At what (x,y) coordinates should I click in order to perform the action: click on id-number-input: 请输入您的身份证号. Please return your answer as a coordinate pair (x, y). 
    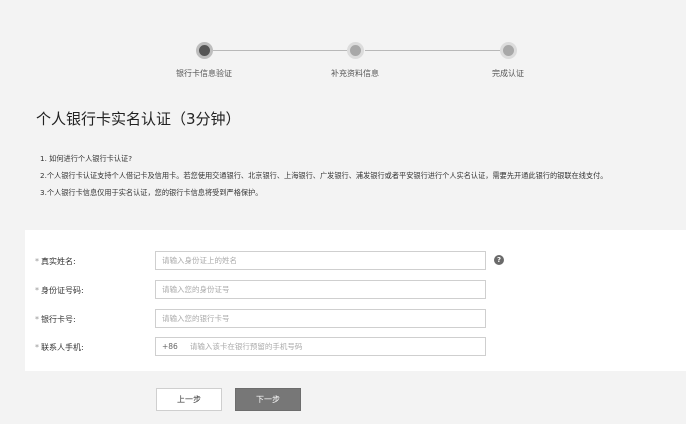
    Looking at the image, I should click on (320, 289).